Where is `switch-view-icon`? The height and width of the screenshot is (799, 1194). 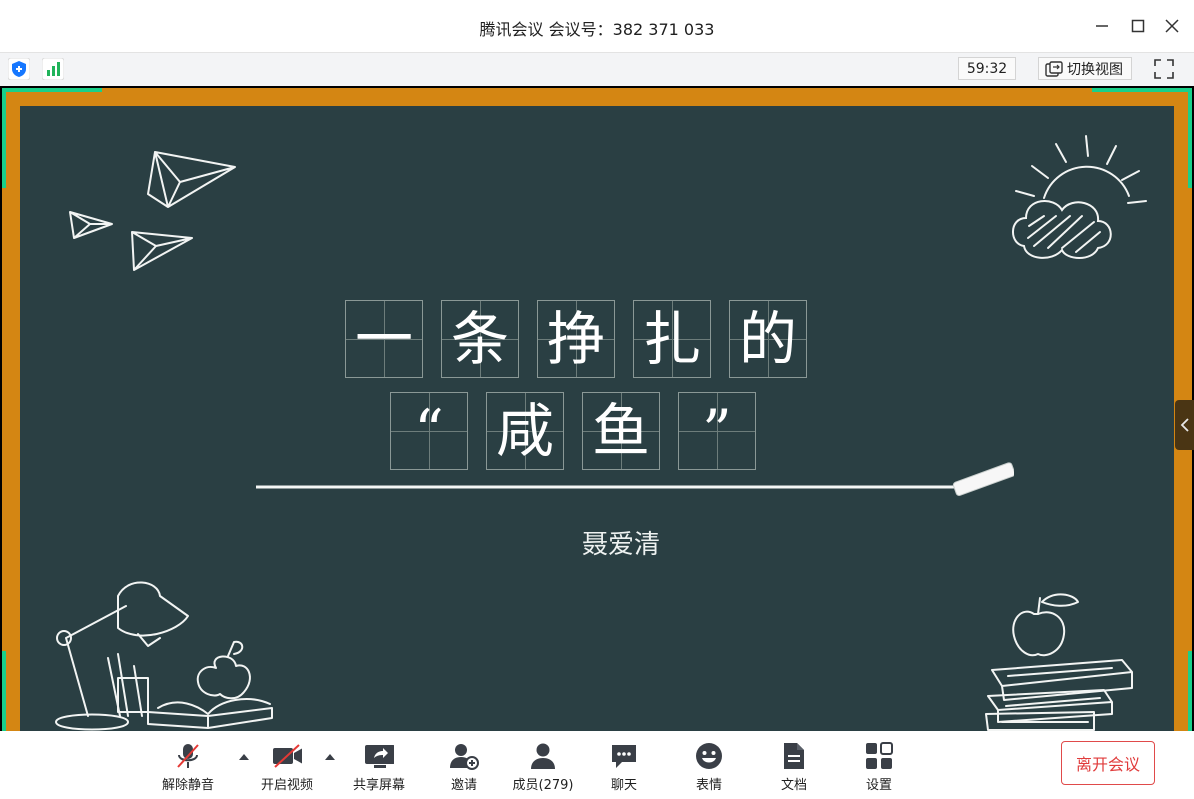 switch-view-icon is located at coordinates (1054, 68).